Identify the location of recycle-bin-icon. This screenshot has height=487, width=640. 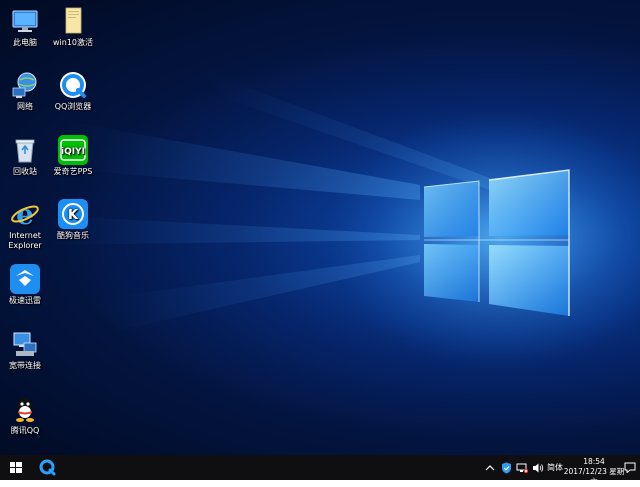
(25, 150).